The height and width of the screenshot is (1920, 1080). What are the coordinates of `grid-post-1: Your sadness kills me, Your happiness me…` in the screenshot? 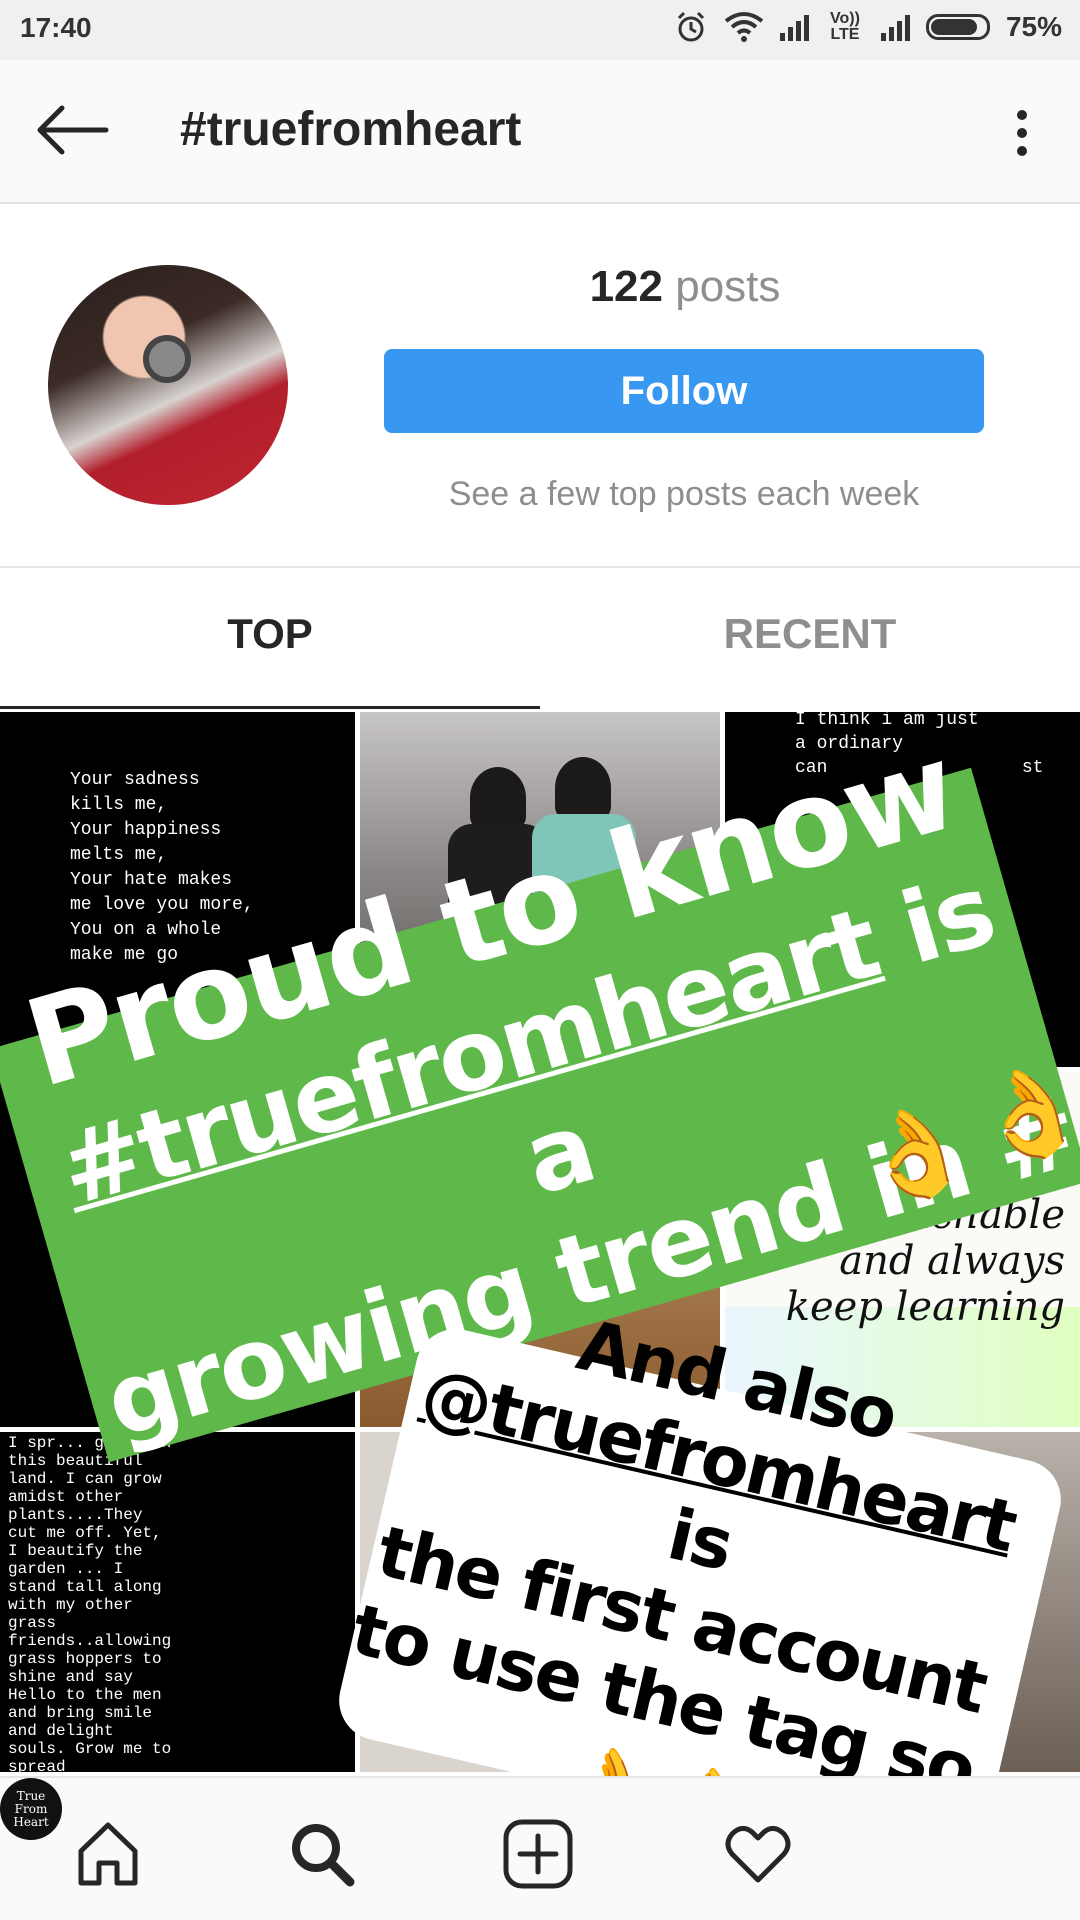 It's located at (177, 889).